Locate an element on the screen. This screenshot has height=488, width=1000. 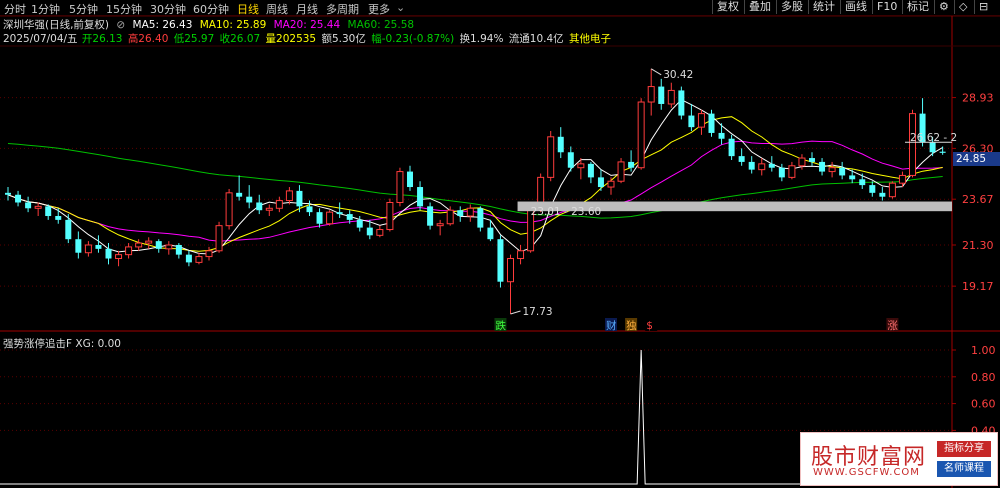
diamond-icon: ◇ is located at coordinates (962, 7).